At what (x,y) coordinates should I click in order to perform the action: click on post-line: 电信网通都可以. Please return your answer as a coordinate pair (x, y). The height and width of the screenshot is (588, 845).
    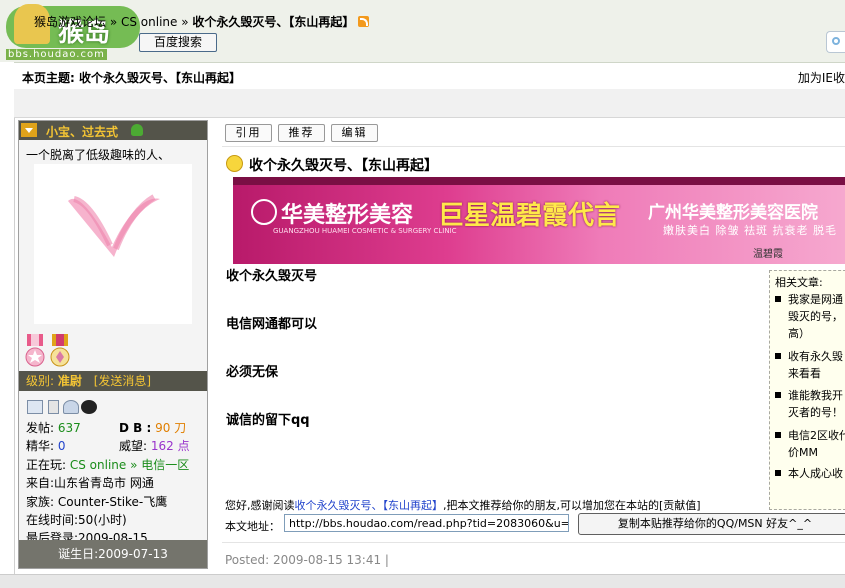
    Looking at the image, I should click on (272, 324).